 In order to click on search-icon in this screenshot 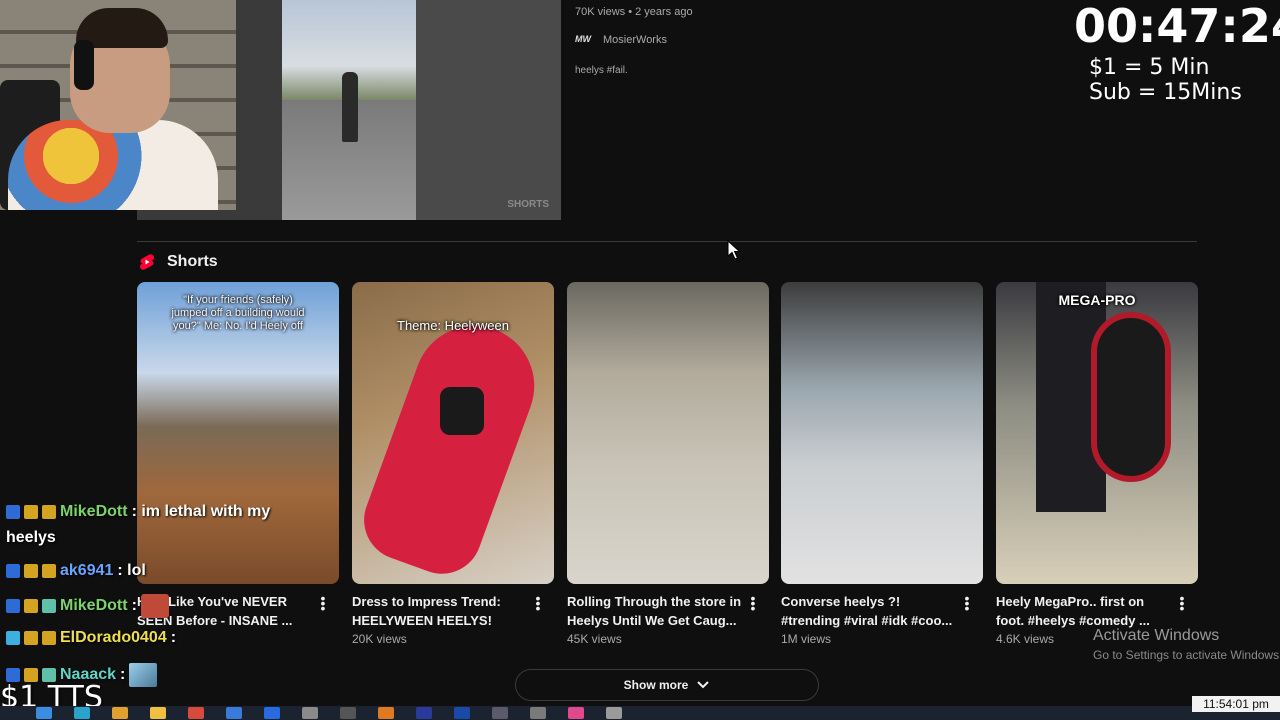, I will do `click(44, 713)`.